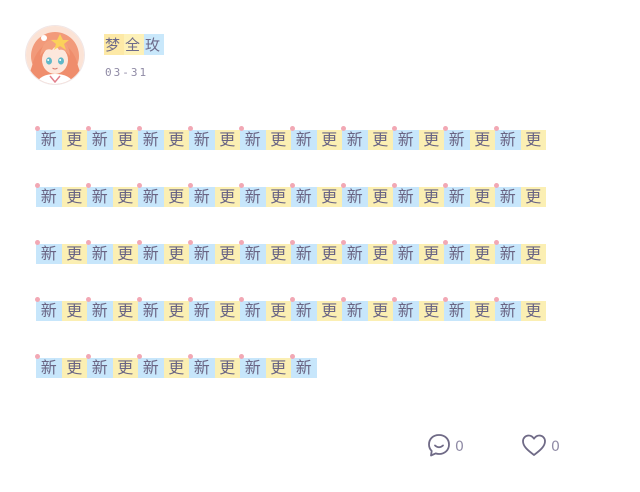 Image resolution: width=640 pixels, height=492 pixels. I want to click on post-date: 03-31, so click(127, 72).